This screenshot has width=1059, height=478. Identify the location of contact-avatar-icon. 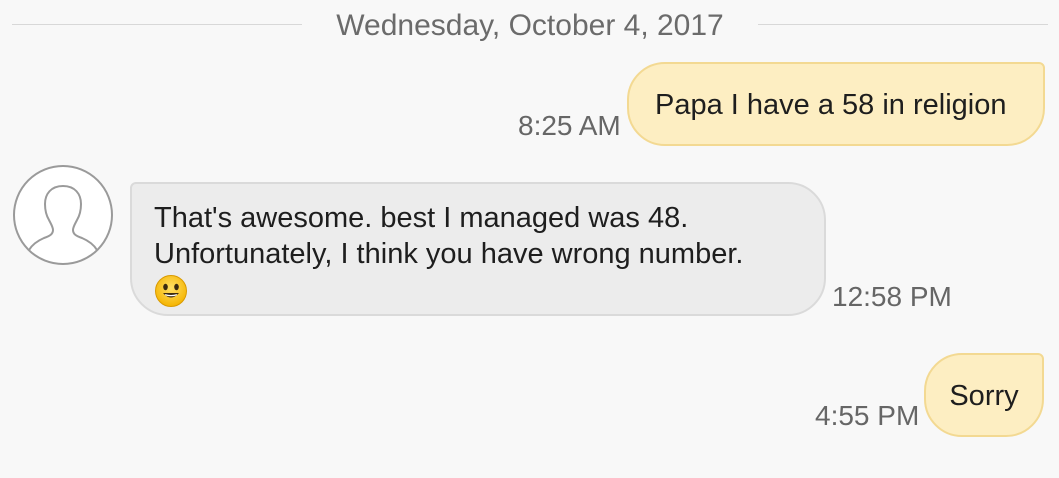
(63, 215).